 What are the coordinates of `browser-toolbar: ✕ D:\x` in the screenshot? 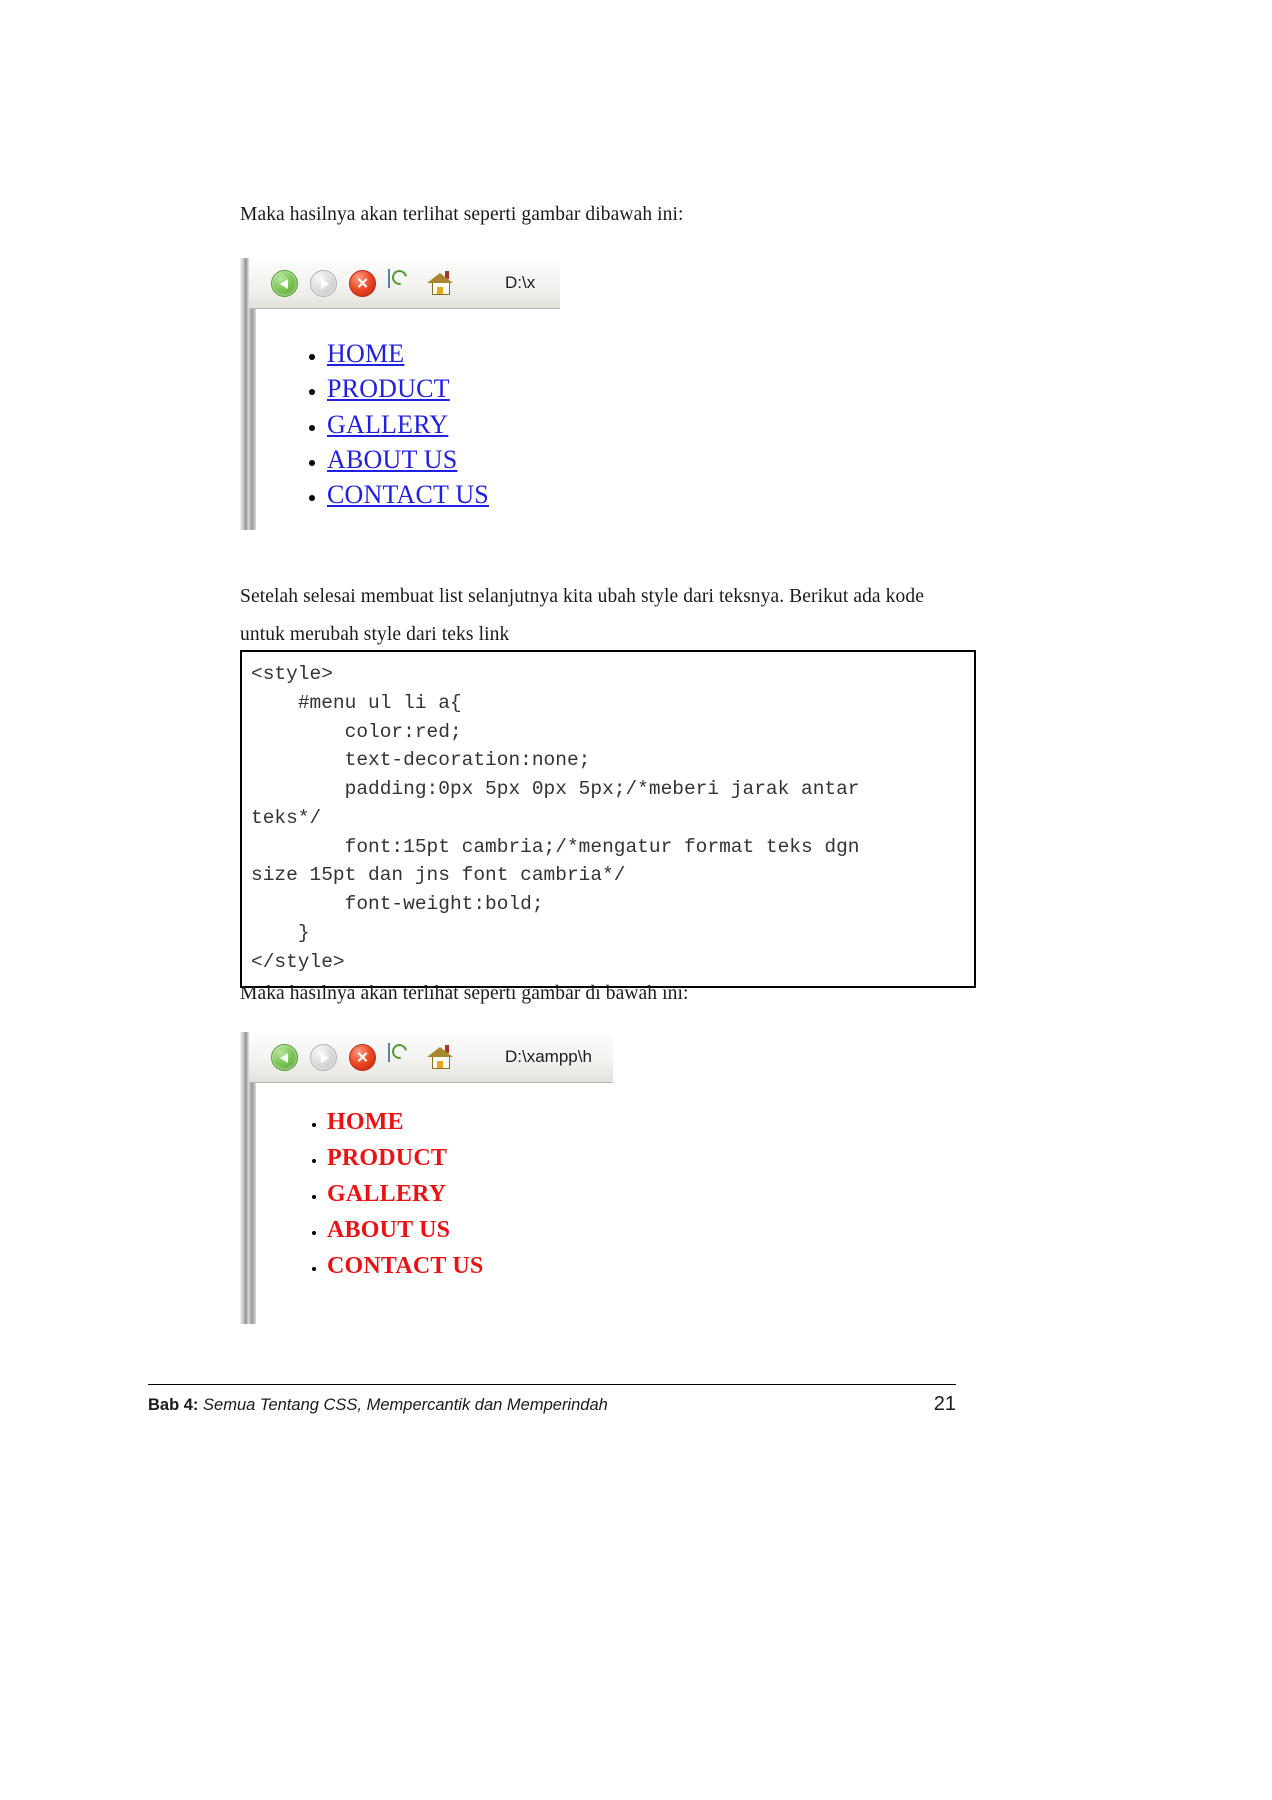 It's located at (404, 283).